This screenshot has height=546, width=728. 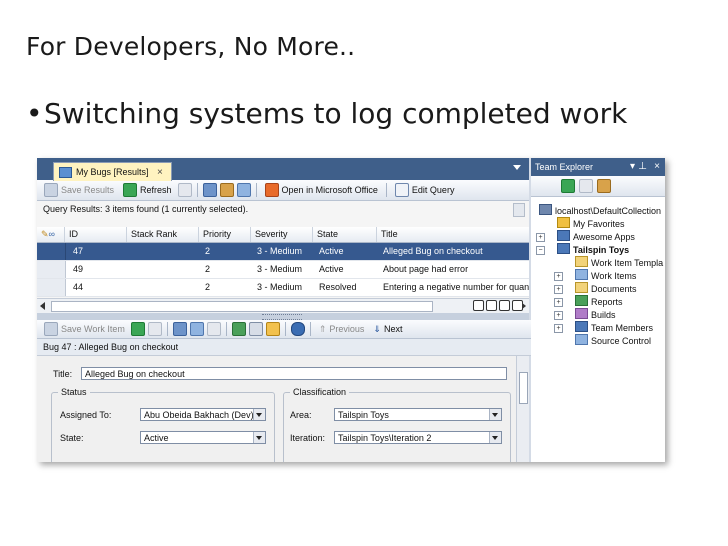 I want to click on new-linked-item-icon, so click(x=179, y=329).